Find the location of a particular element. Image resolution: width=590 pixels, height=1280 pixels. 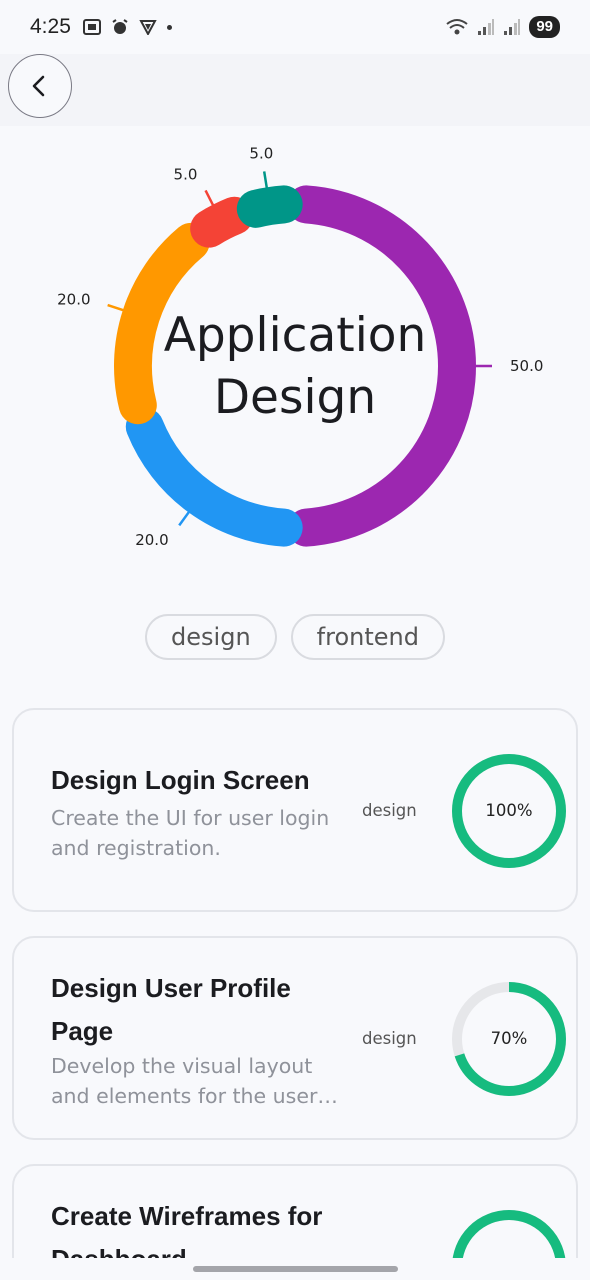

status-bar: 4:25 99 is located at coordinates (295, 27).